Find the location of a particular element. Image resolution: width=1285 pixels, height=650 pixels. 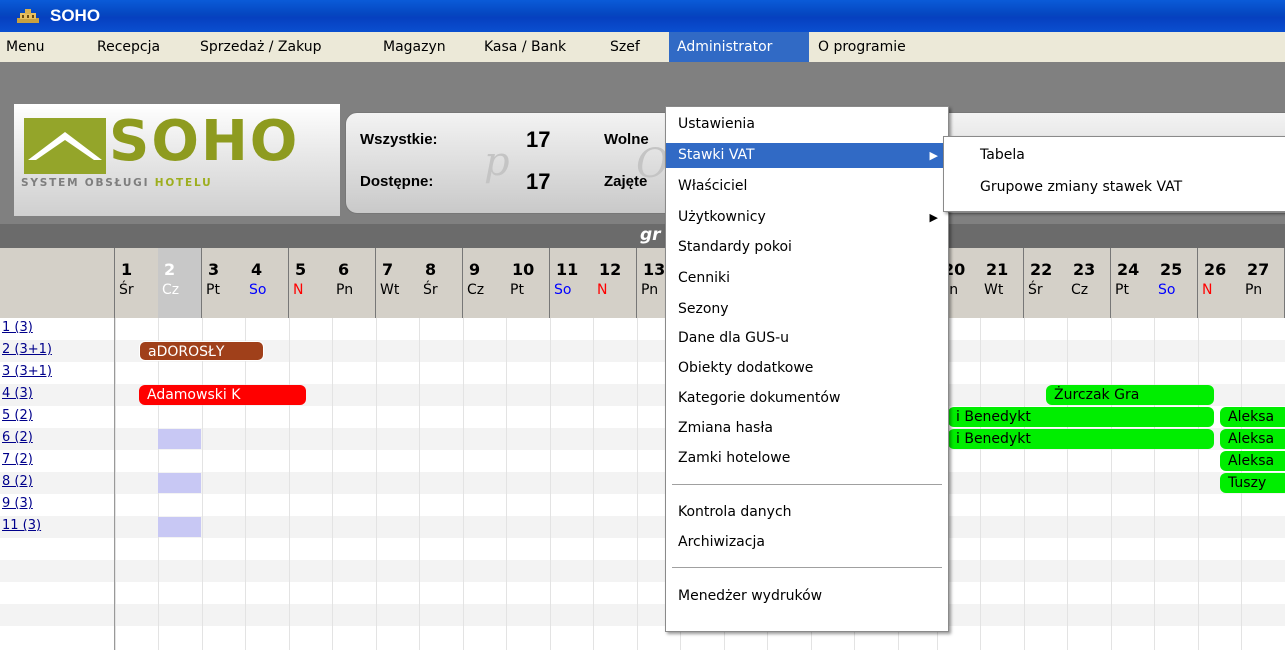

booking-bar: Żurczak Gra is located at coordinates (1130, 395).